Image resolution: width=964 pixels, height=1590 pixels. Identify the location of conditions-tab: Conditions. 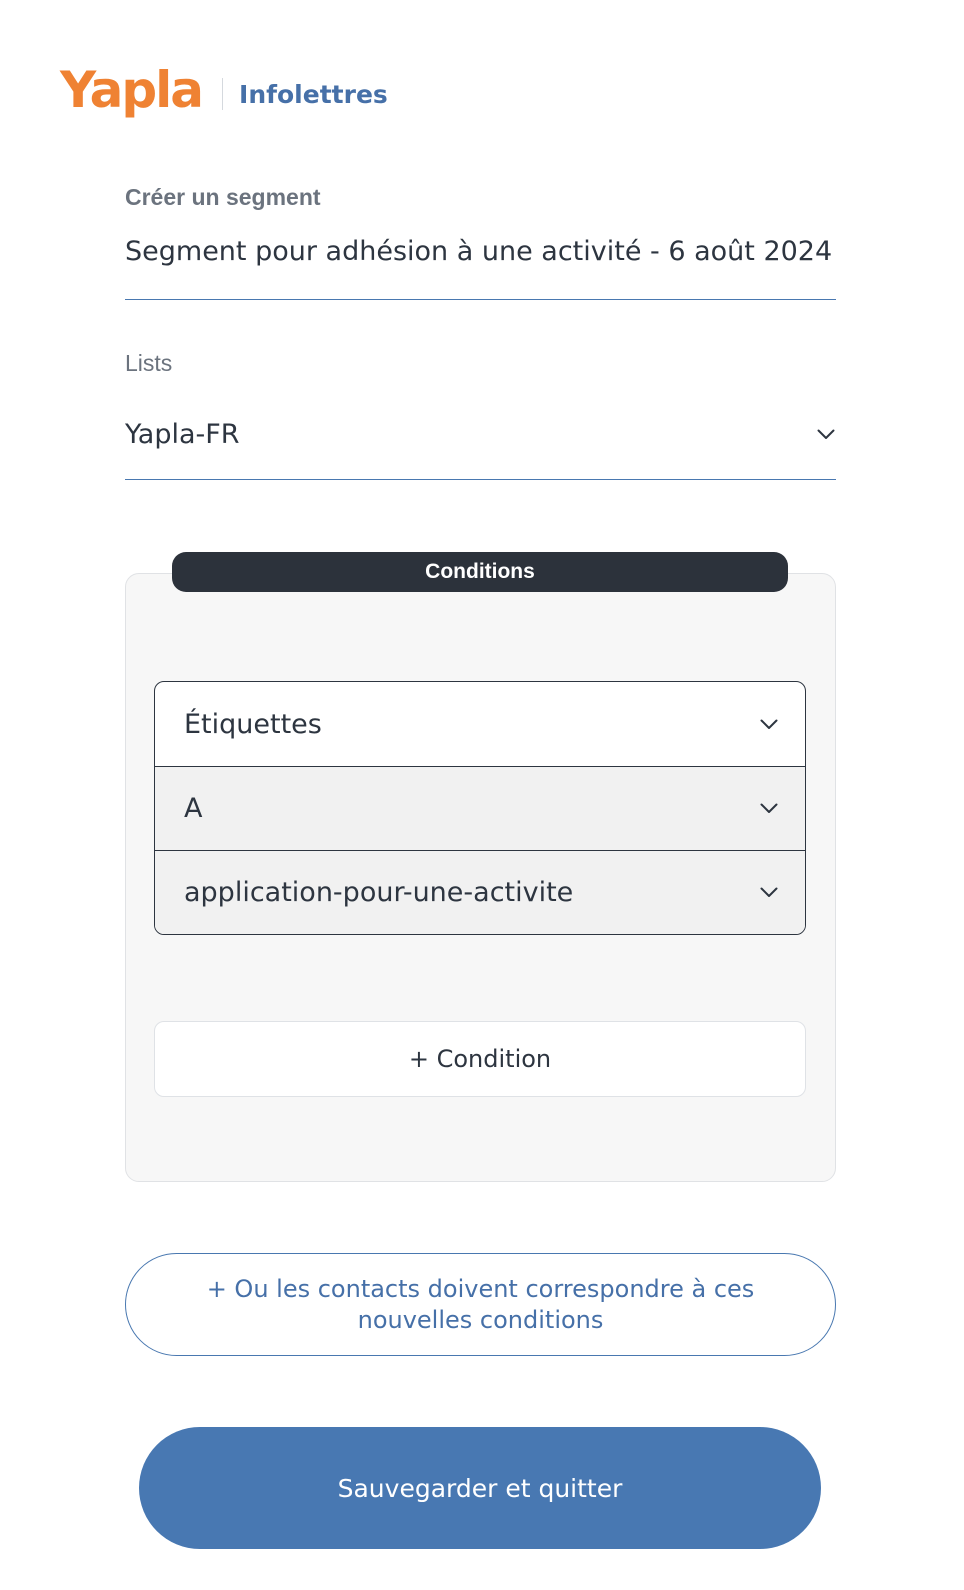
(480, 572).